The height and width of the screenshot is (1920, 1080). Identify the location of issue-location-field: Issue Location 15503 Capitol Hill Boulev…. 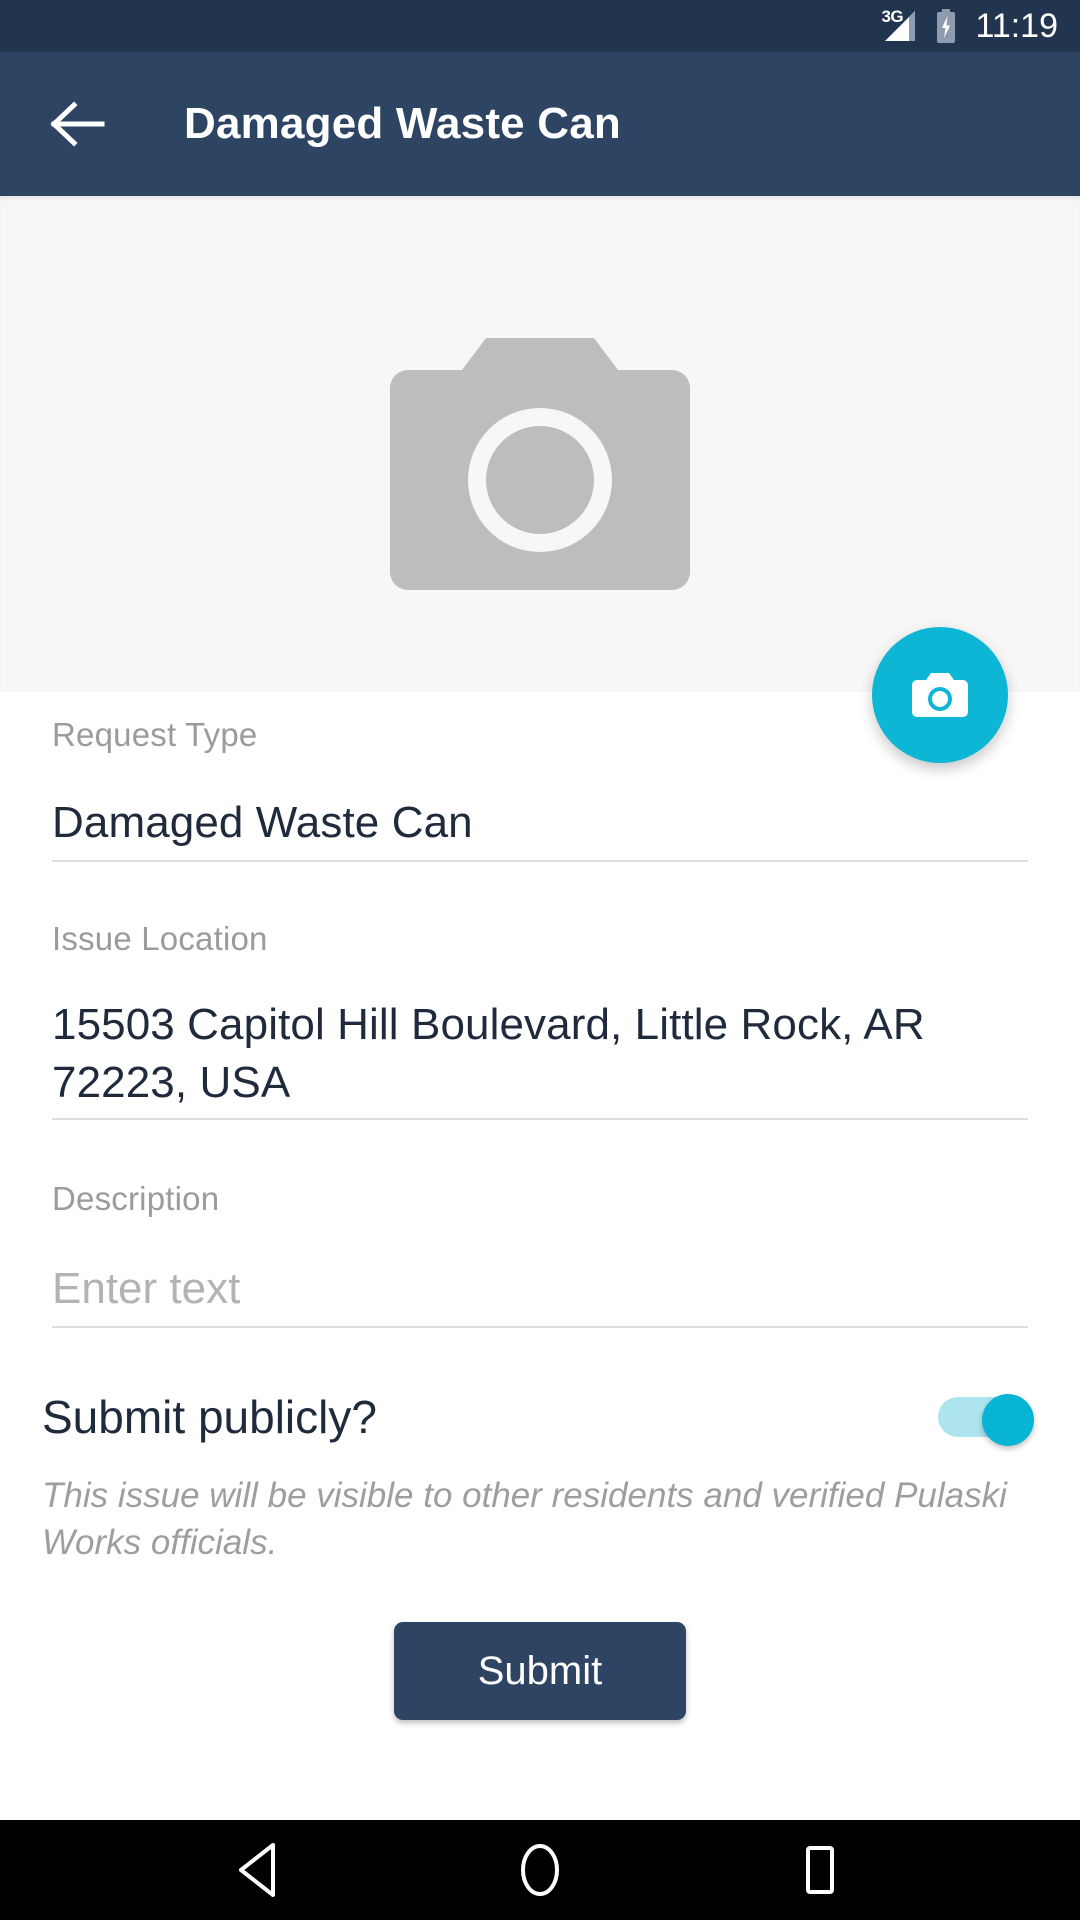
(540, 991).